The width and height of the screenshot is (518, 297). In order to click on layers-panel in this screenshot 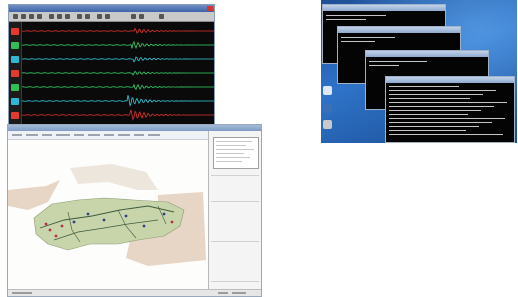, I will do `click(234, 210)`.